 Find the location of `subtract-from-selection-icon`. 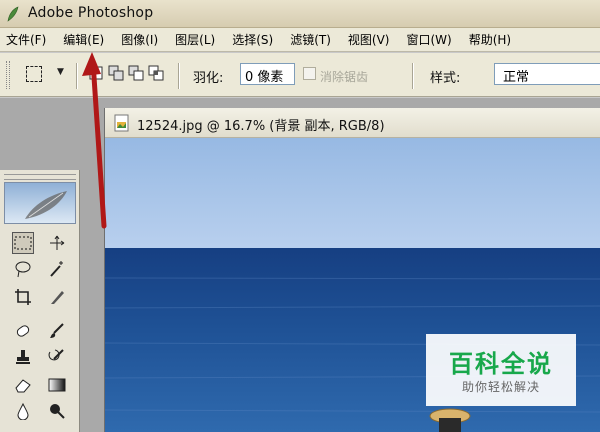

subtract-from-selection-icon is located at coordinates (136, 73).